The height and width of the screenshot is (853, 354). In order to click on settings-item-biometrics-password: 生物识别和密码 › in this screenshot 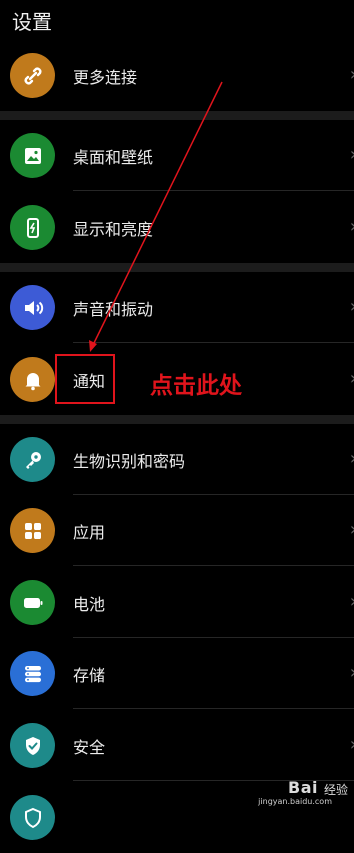, I will do `click(177, 459)`.